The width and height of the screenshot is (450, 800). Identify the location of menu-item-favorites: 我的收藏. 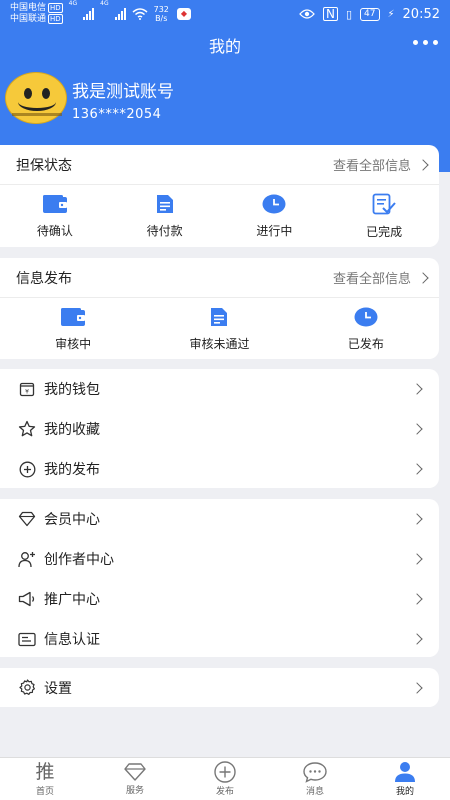
(219, 429).